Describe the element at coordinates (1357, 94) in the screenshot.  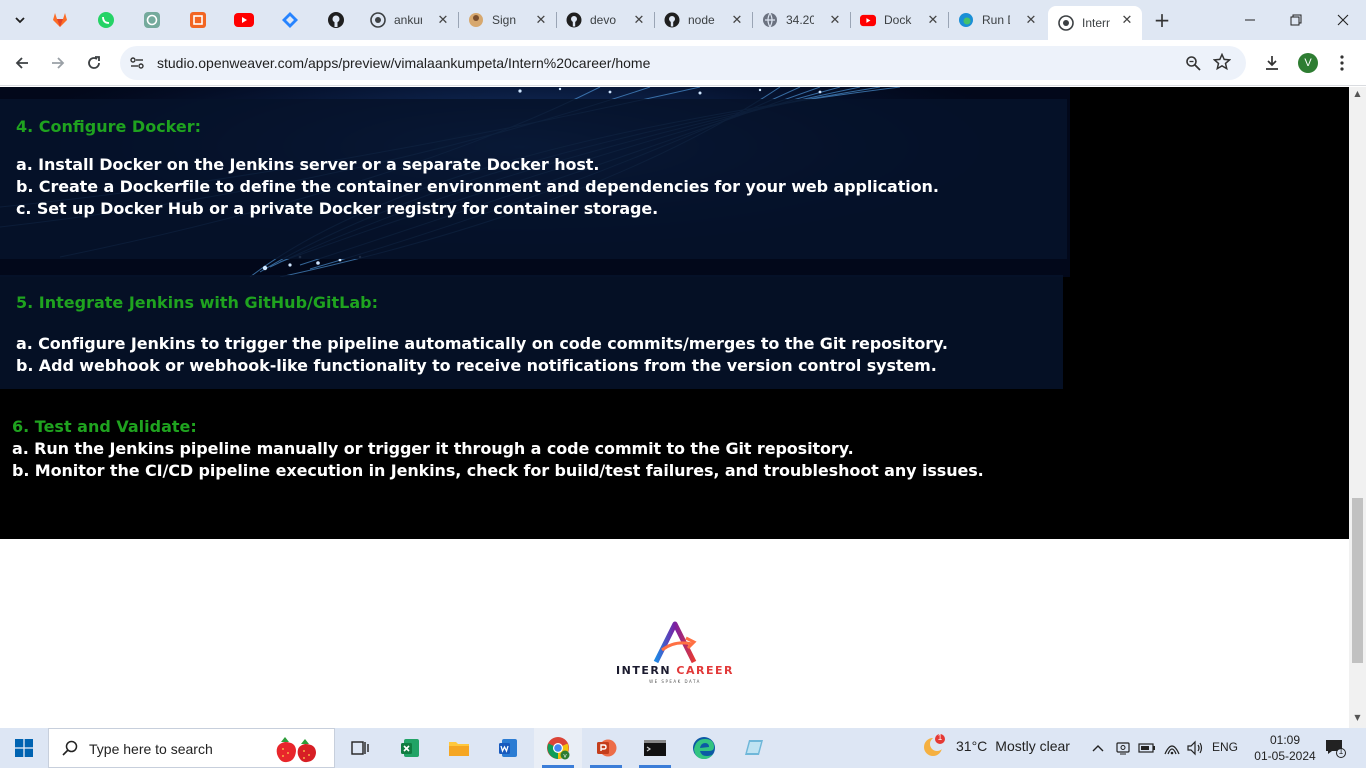
I see `scroll-up-arrow-icon: ▲` at that location.